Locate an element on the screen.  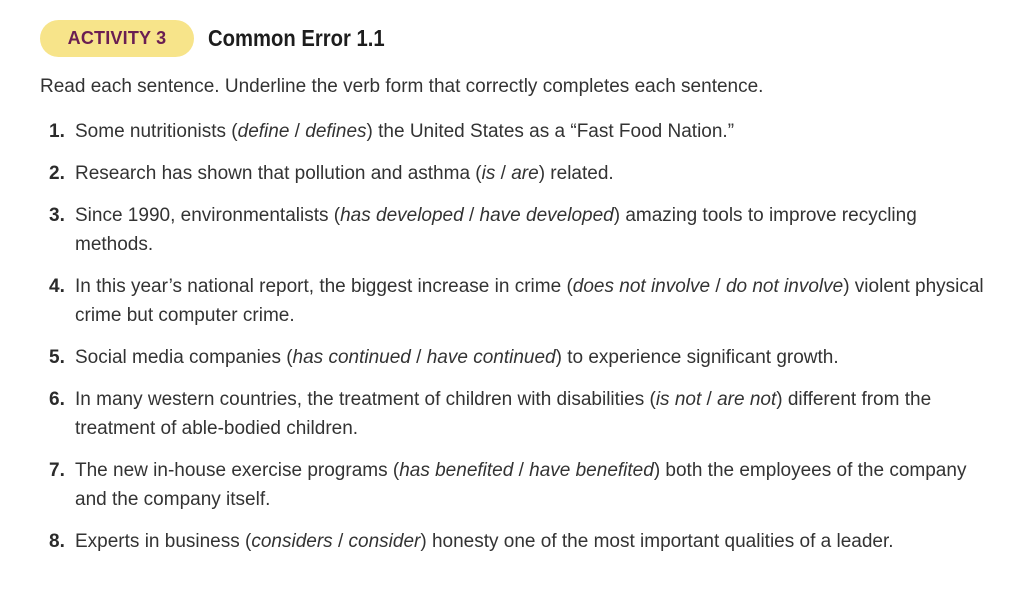
verb-option-2: have continued is located at coordinates (491, 357).